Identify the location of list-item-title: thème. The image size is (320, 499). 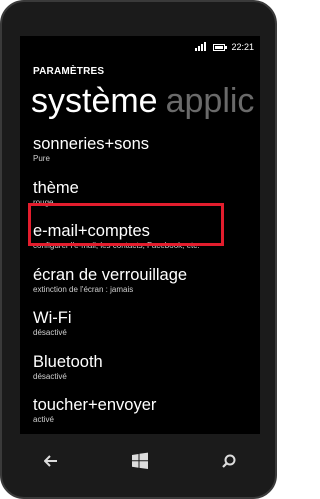
(56, 187).